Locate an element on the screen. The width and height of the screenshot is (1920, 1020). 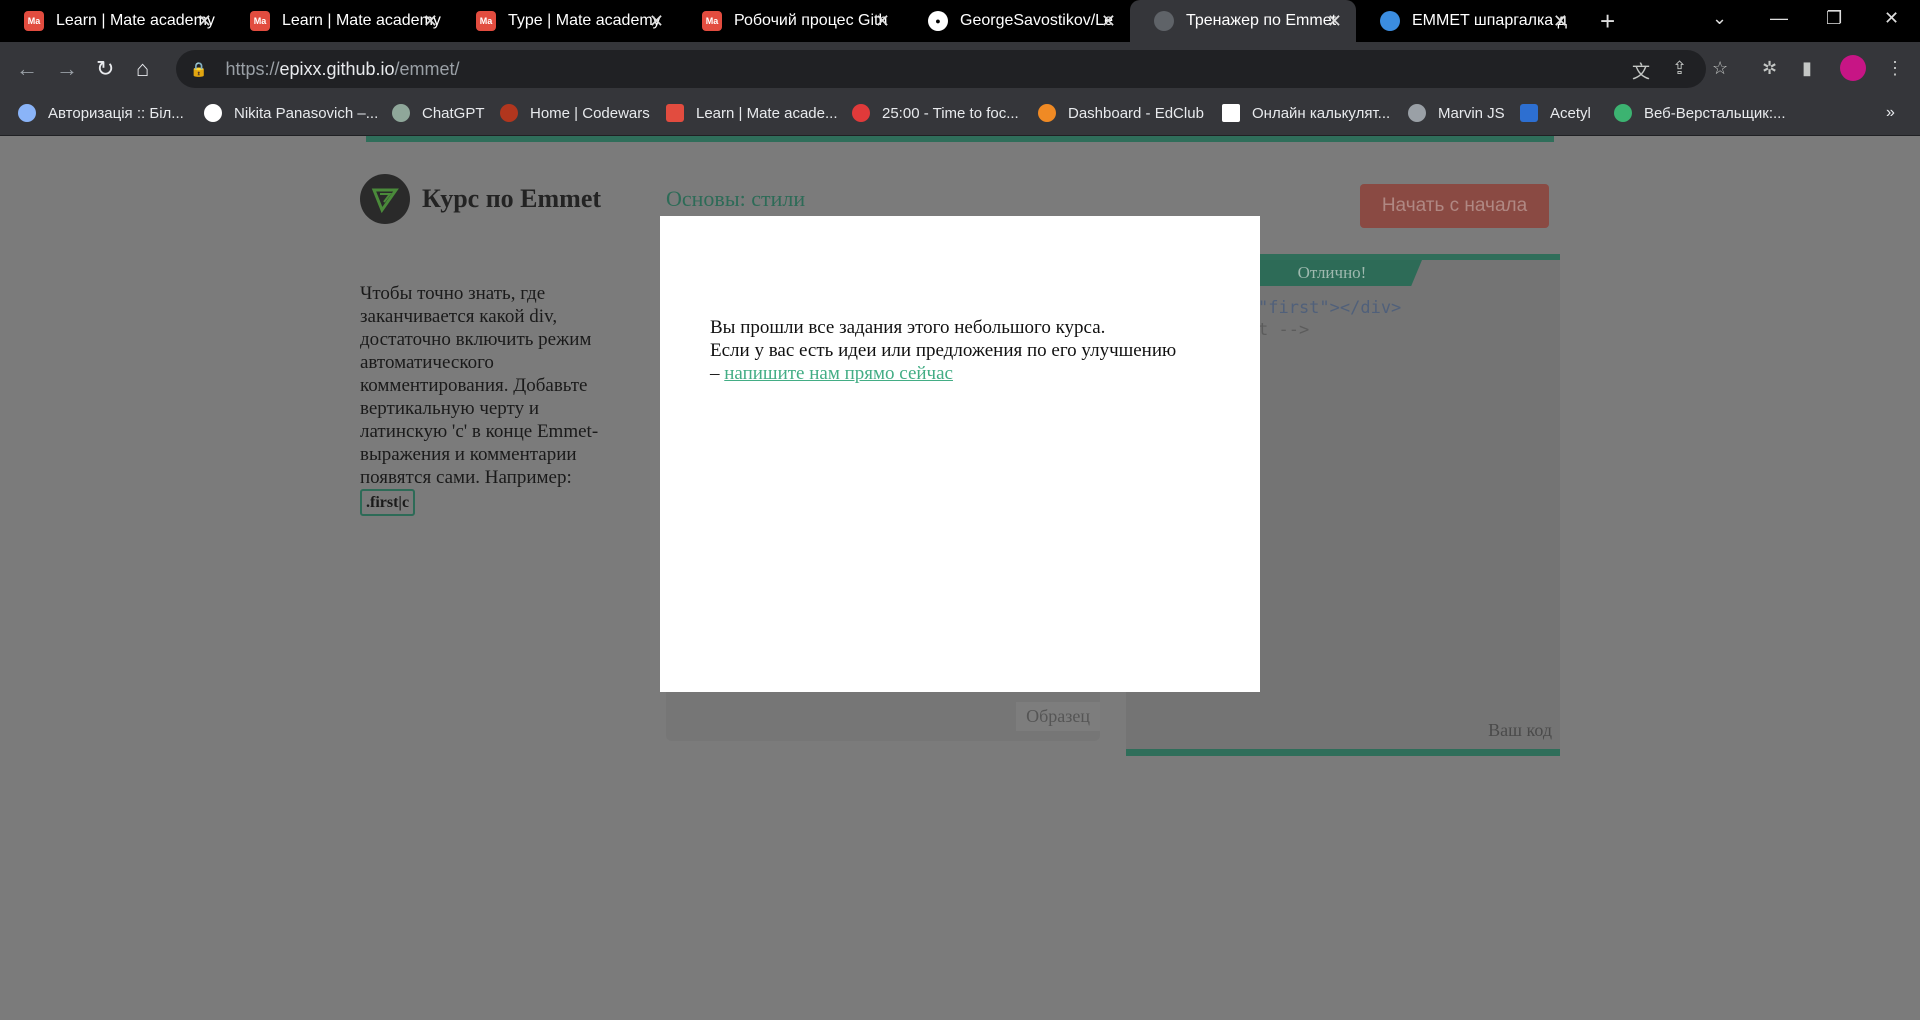
restart-button: Начать с начала is located at coordinates (1454, 206).